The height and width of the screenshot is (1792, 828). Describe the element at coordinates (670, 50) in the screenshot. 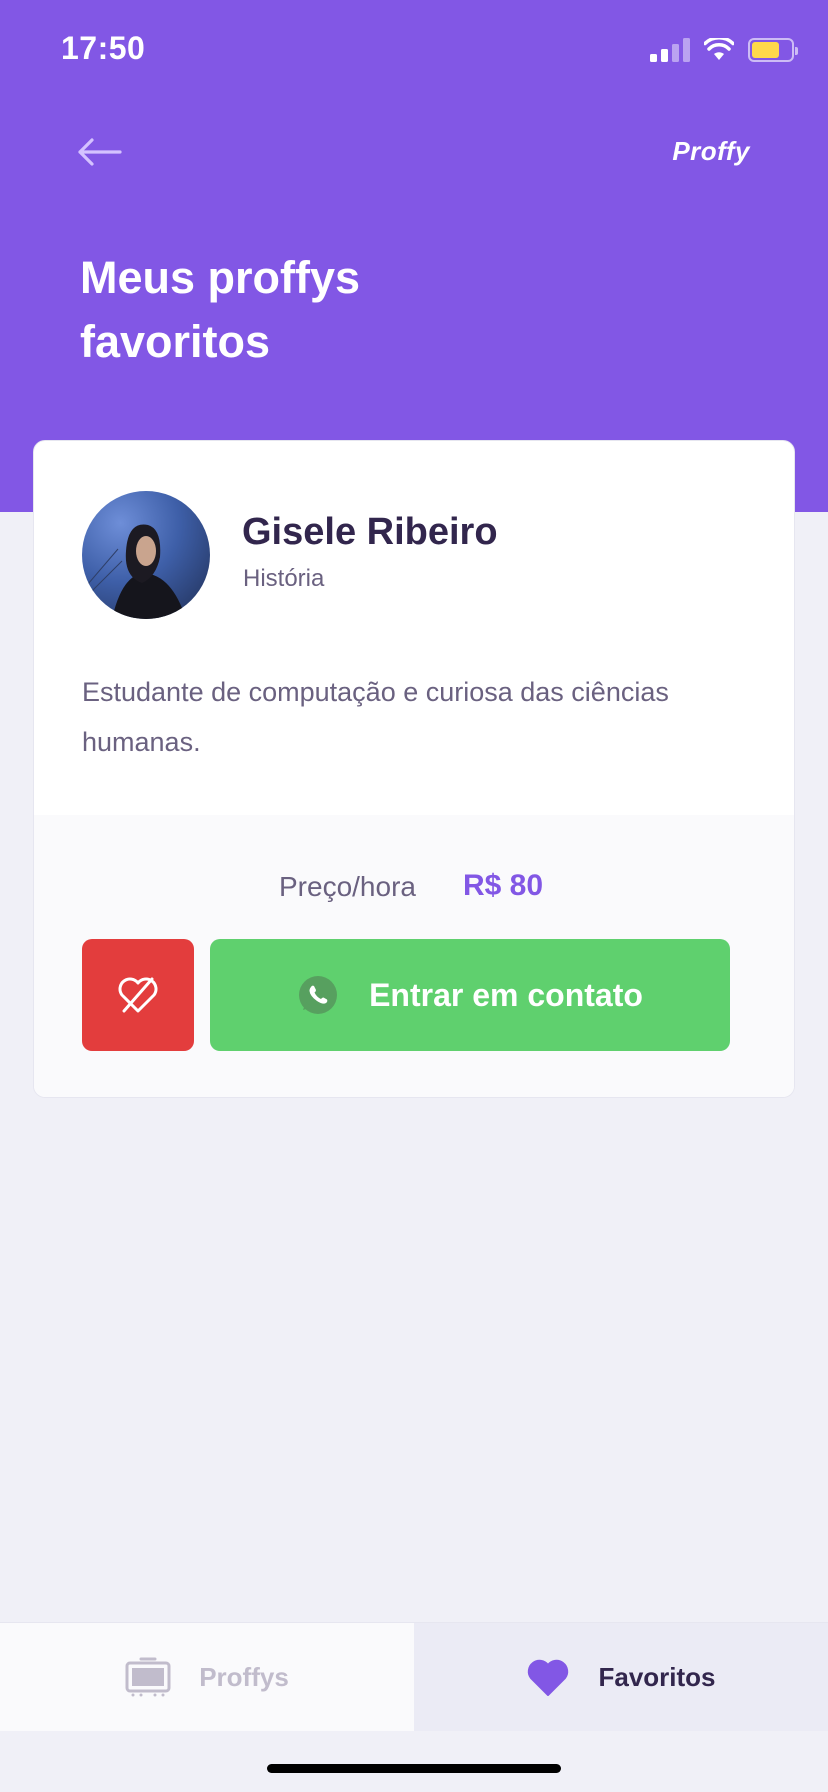

I see `signal-icon` at that location.